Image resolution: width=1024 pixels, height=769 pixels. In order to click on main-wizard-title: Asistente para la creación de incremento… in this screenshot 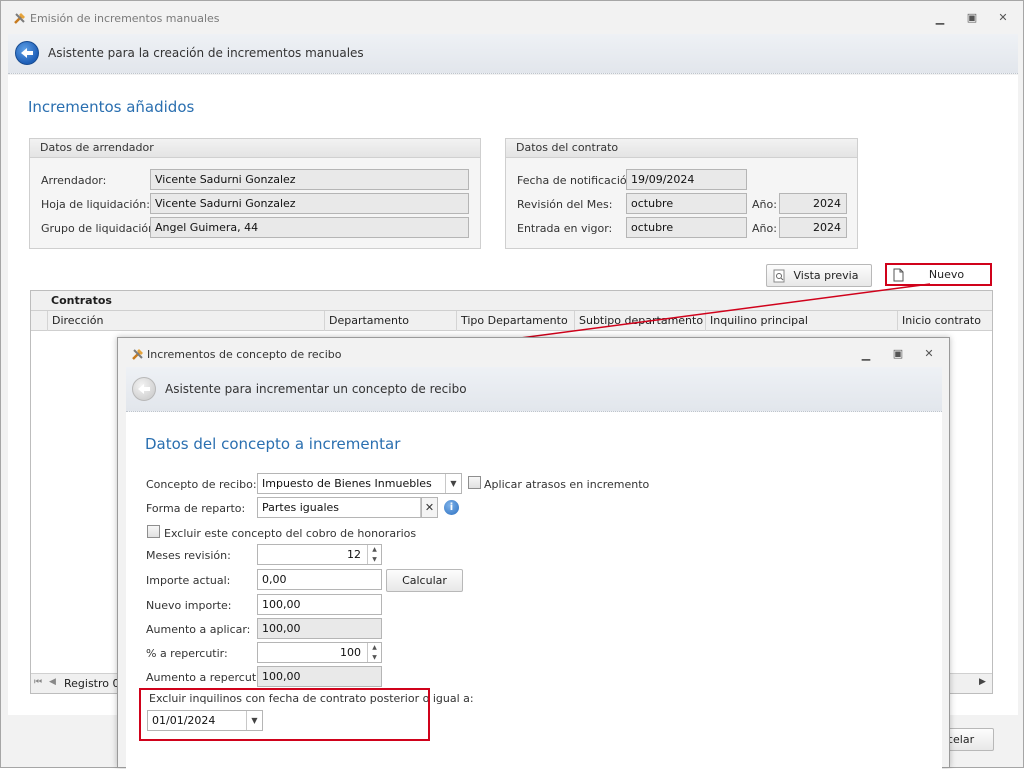, I will do `click(206, 53)`.